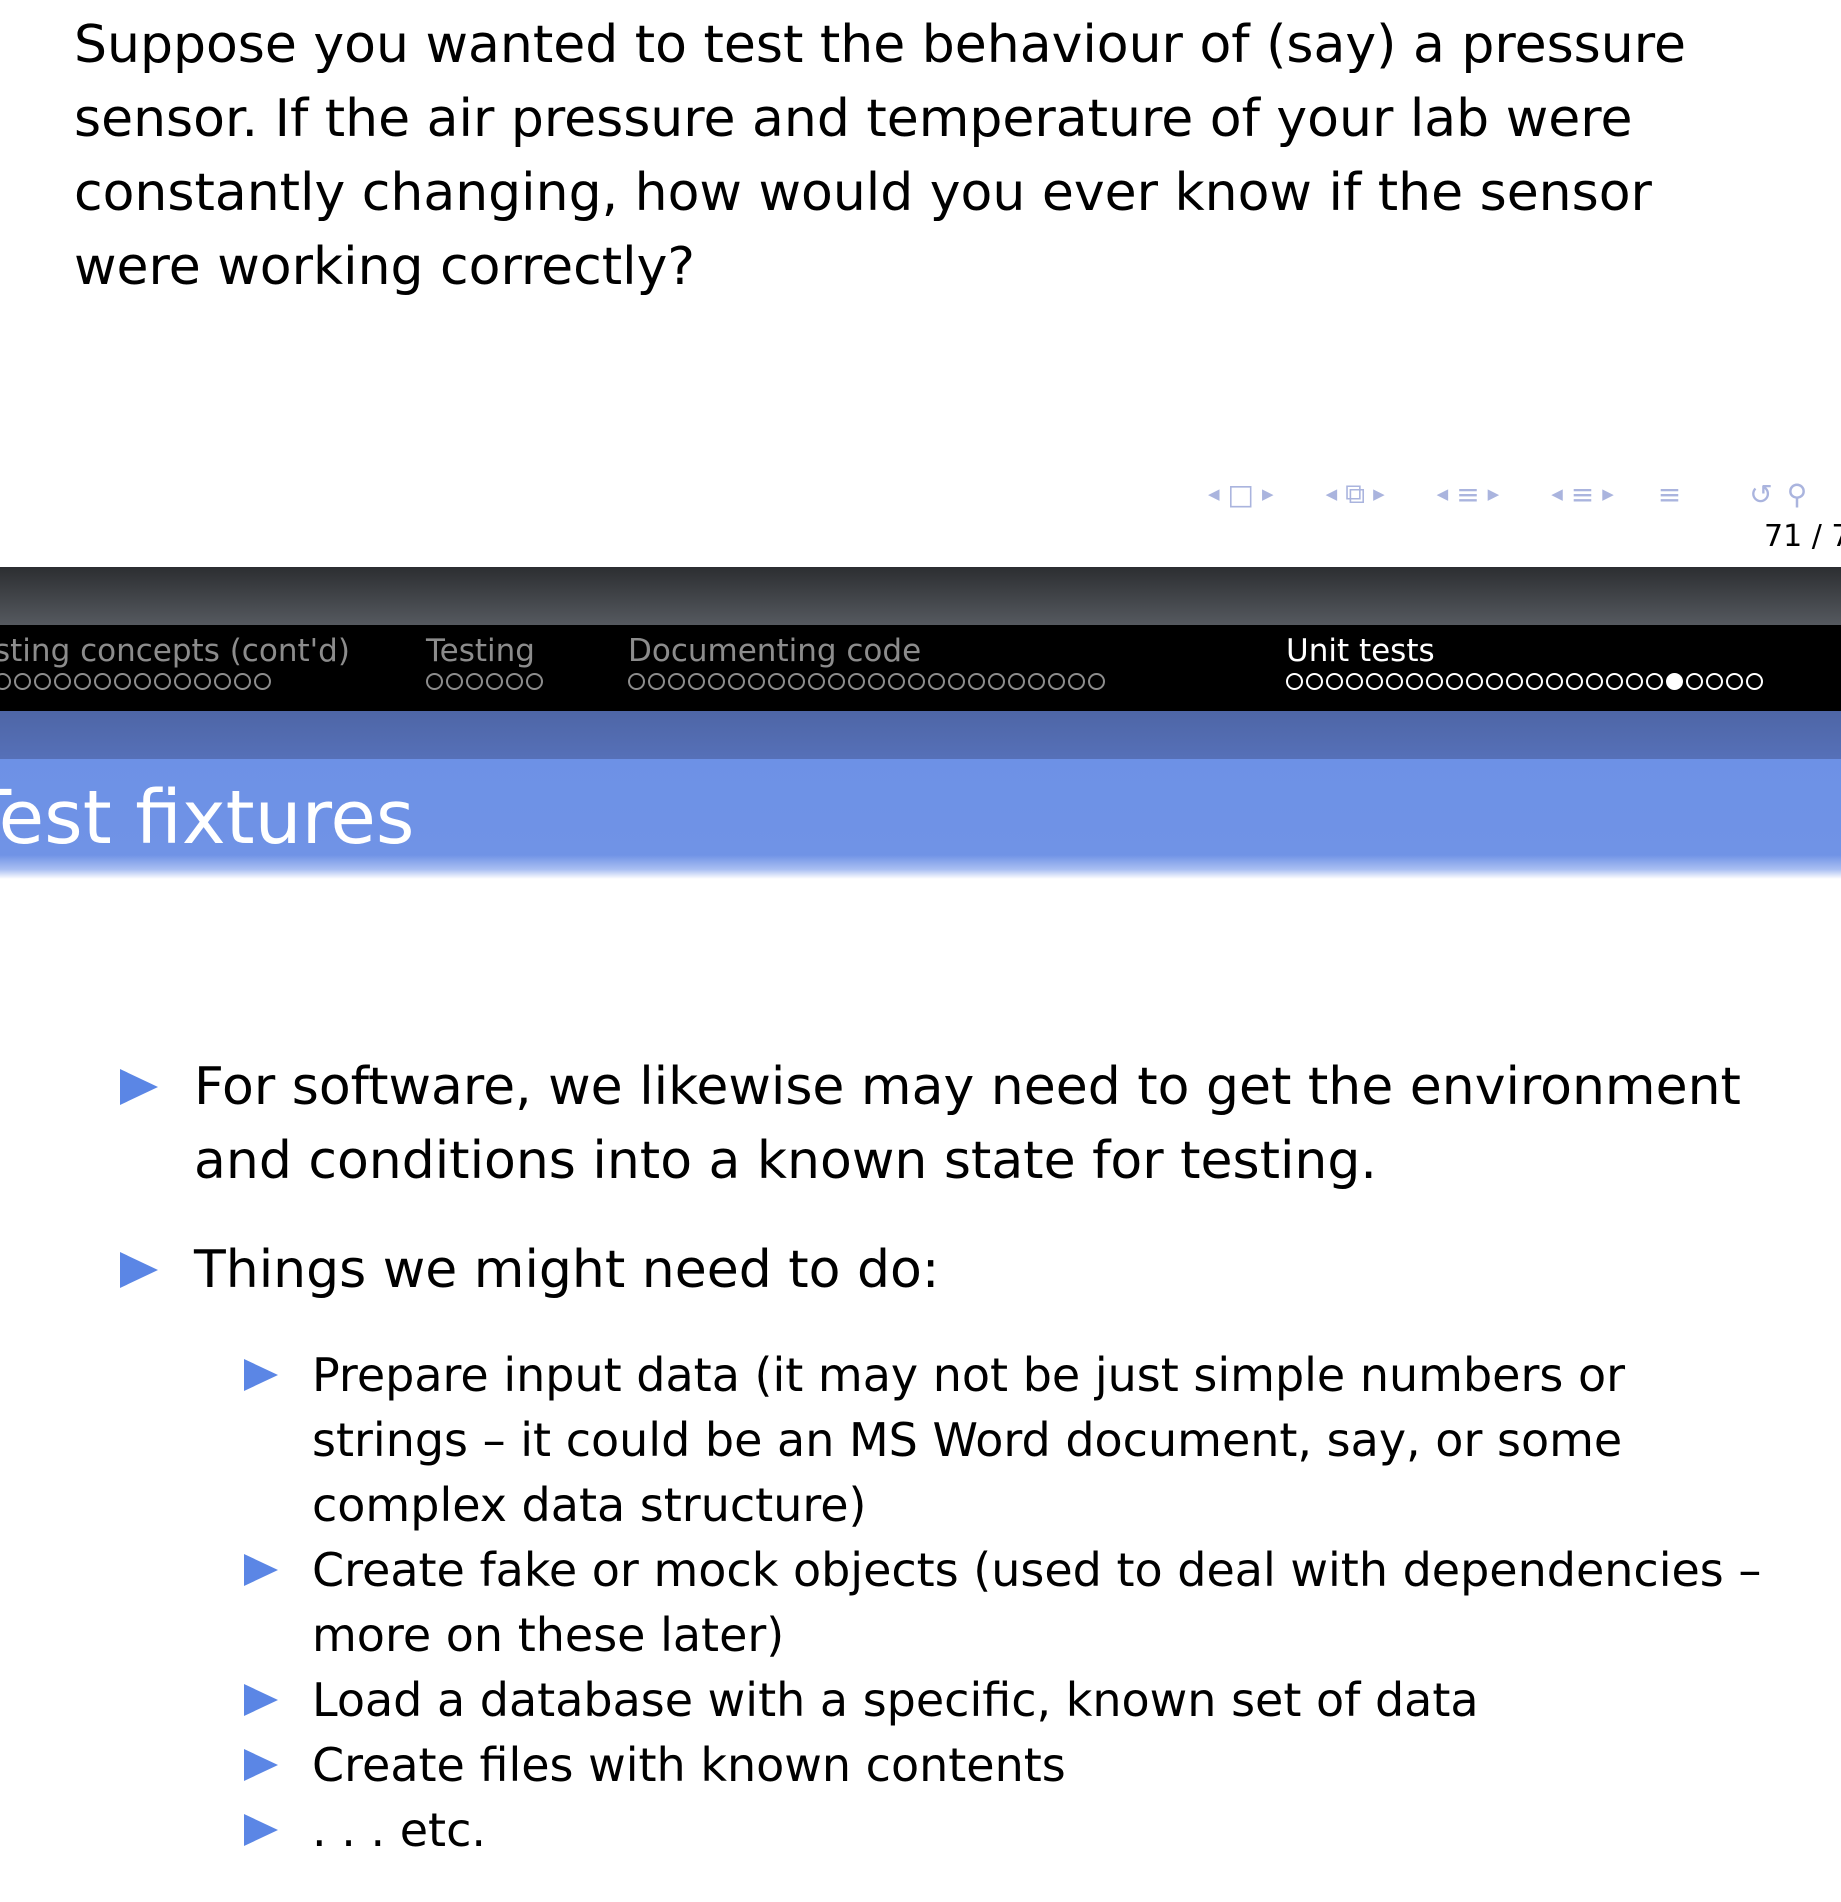 The height and width of the screenshot is (1902, 1841). Describe the element at coordinates (1797, 494) in the screenshot. I see `search-icon: ⚲` at that location.